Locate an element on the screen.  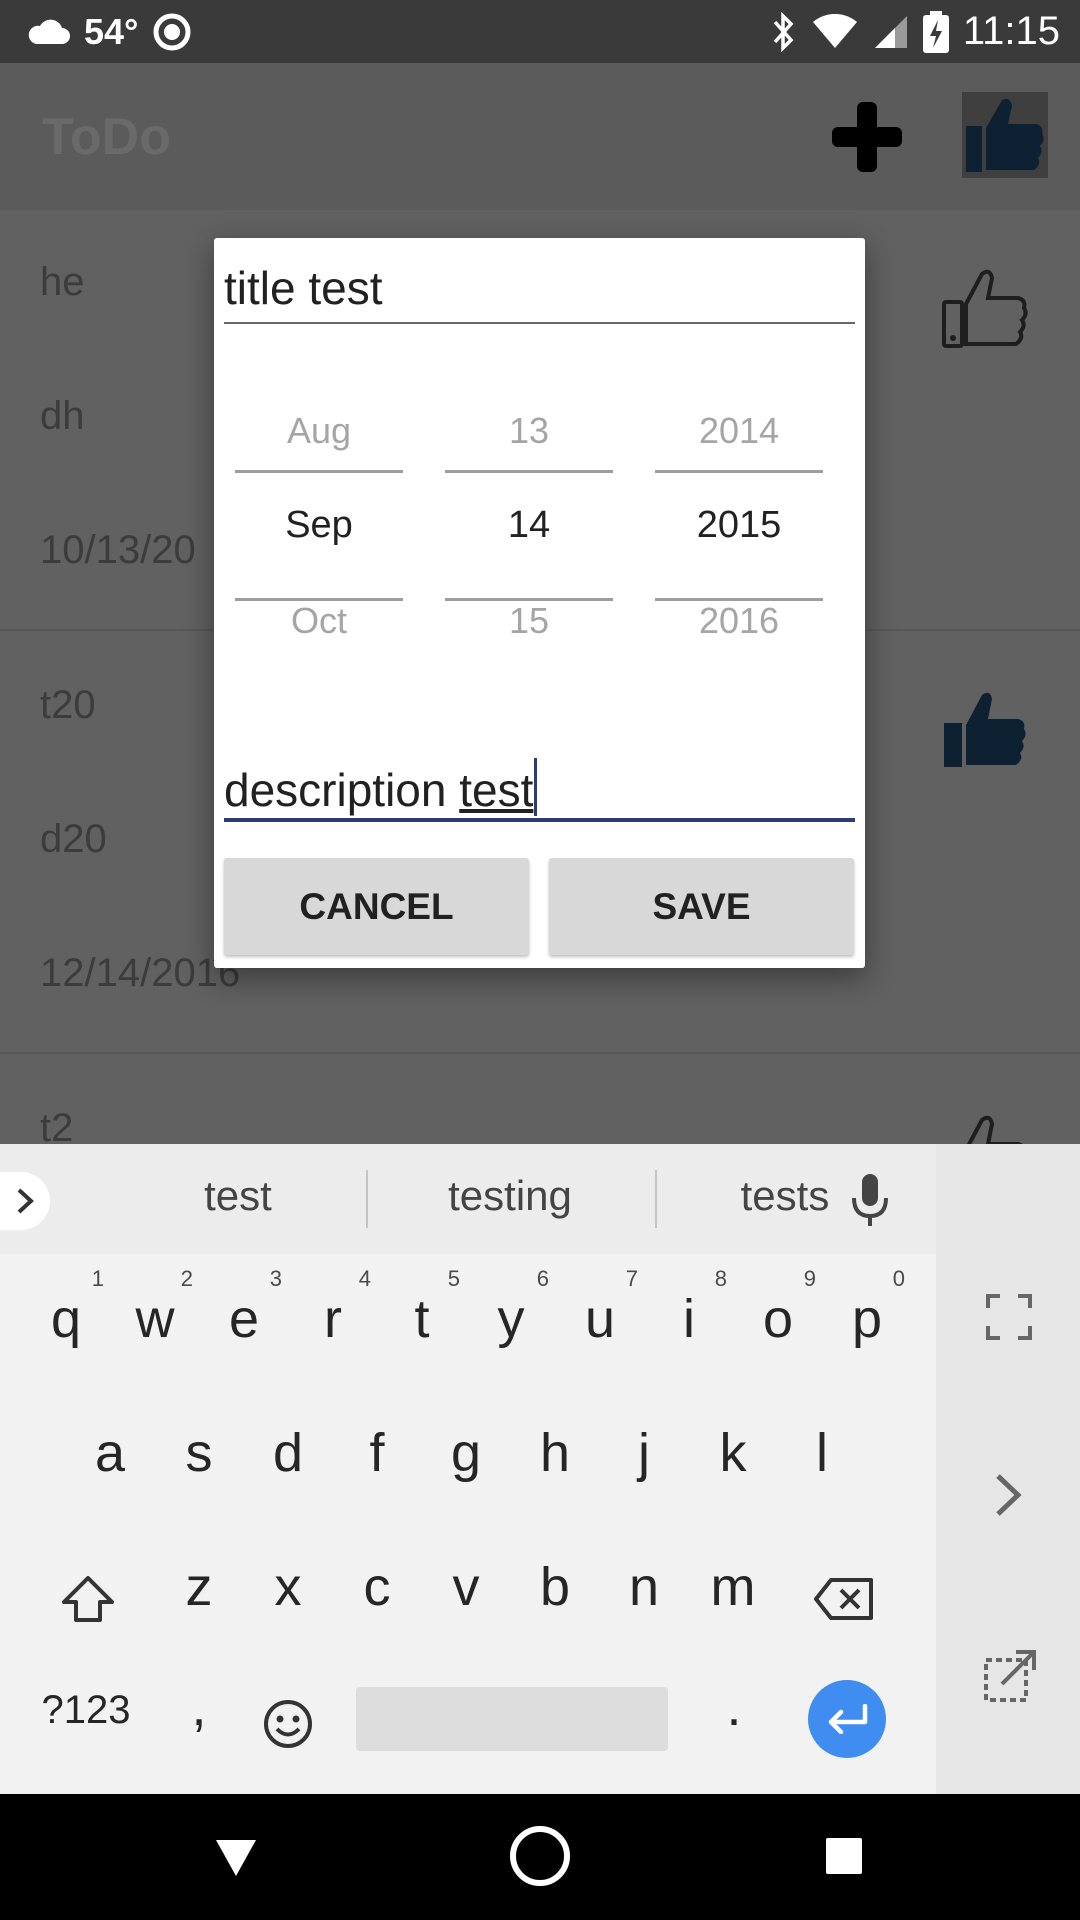
month-prev: Aug is located at coordinates (319, 431).